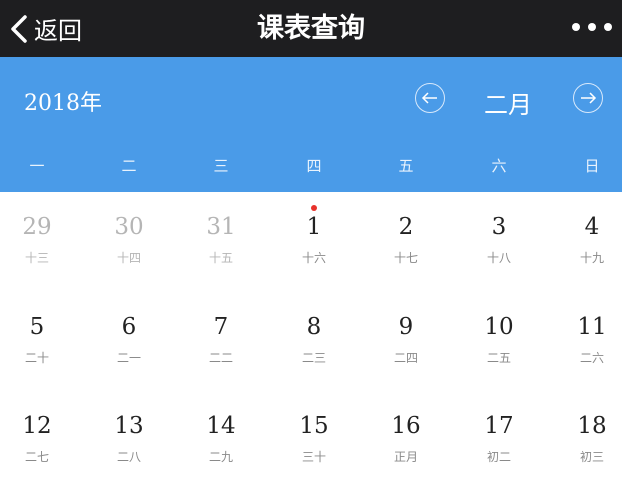 This screenshot has width=622, height=491. Describe the element at coordinates (314, 426) in the screenshot. I see `day-number: 15` at that location.